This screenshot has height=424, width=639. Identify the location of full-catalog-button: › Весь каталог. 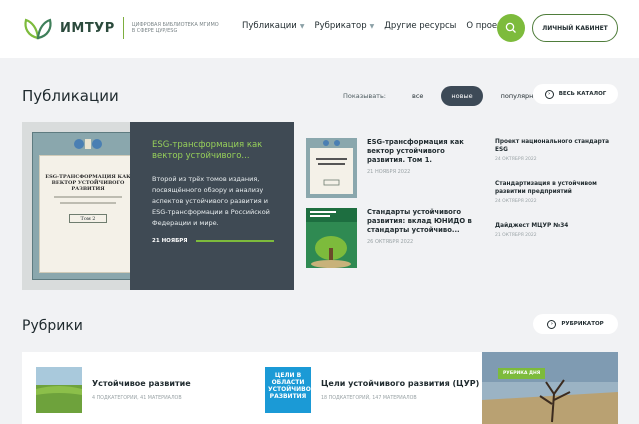
(575, 94).